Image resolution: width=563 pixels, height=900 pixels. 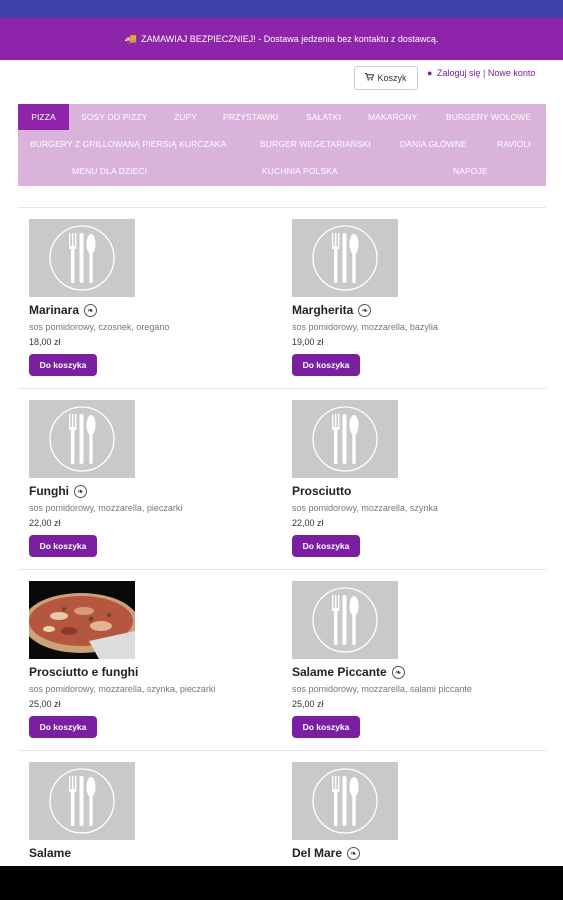 What do you see at coordinates (50, 853) in the screenshot?
I see `product-name: Salame` at bounding box center [50, 853].